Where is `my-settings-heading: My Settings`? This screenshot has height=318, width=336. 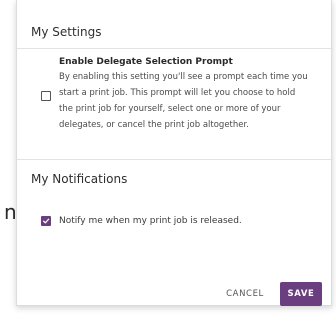 my-settings-heading: My Settings is located at coordinates (66, 32).